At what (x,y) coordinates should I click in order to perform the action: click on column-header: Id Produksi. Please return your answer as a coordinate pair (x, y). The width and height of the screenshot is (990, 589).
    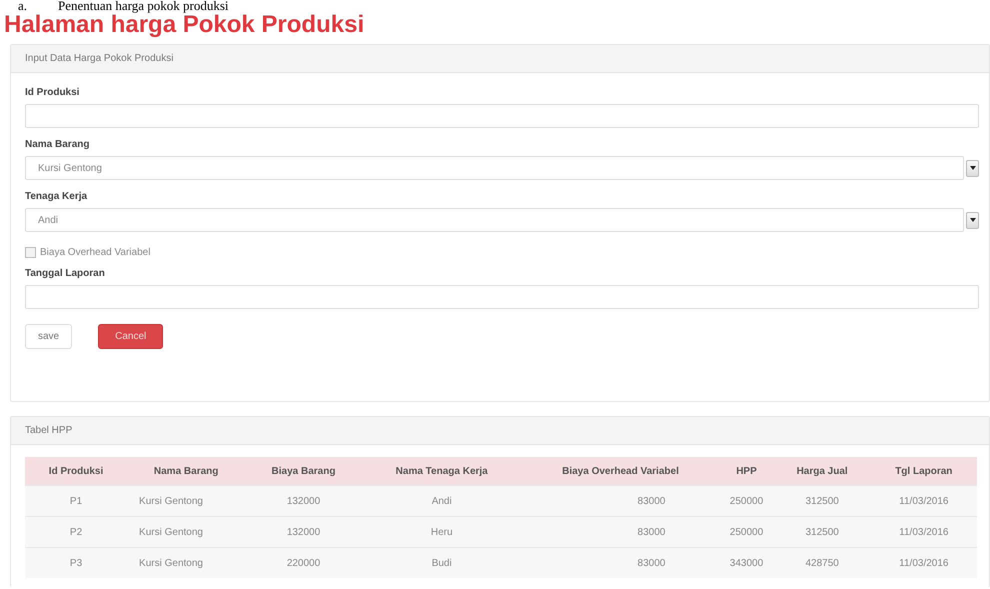
    Looking at the image, I should click on (76, 471).